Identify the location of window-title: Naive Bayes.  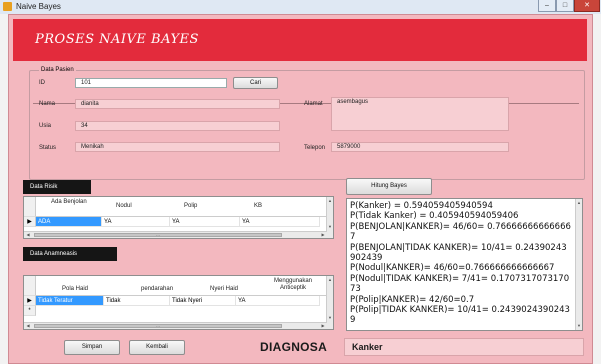
(38, 6).